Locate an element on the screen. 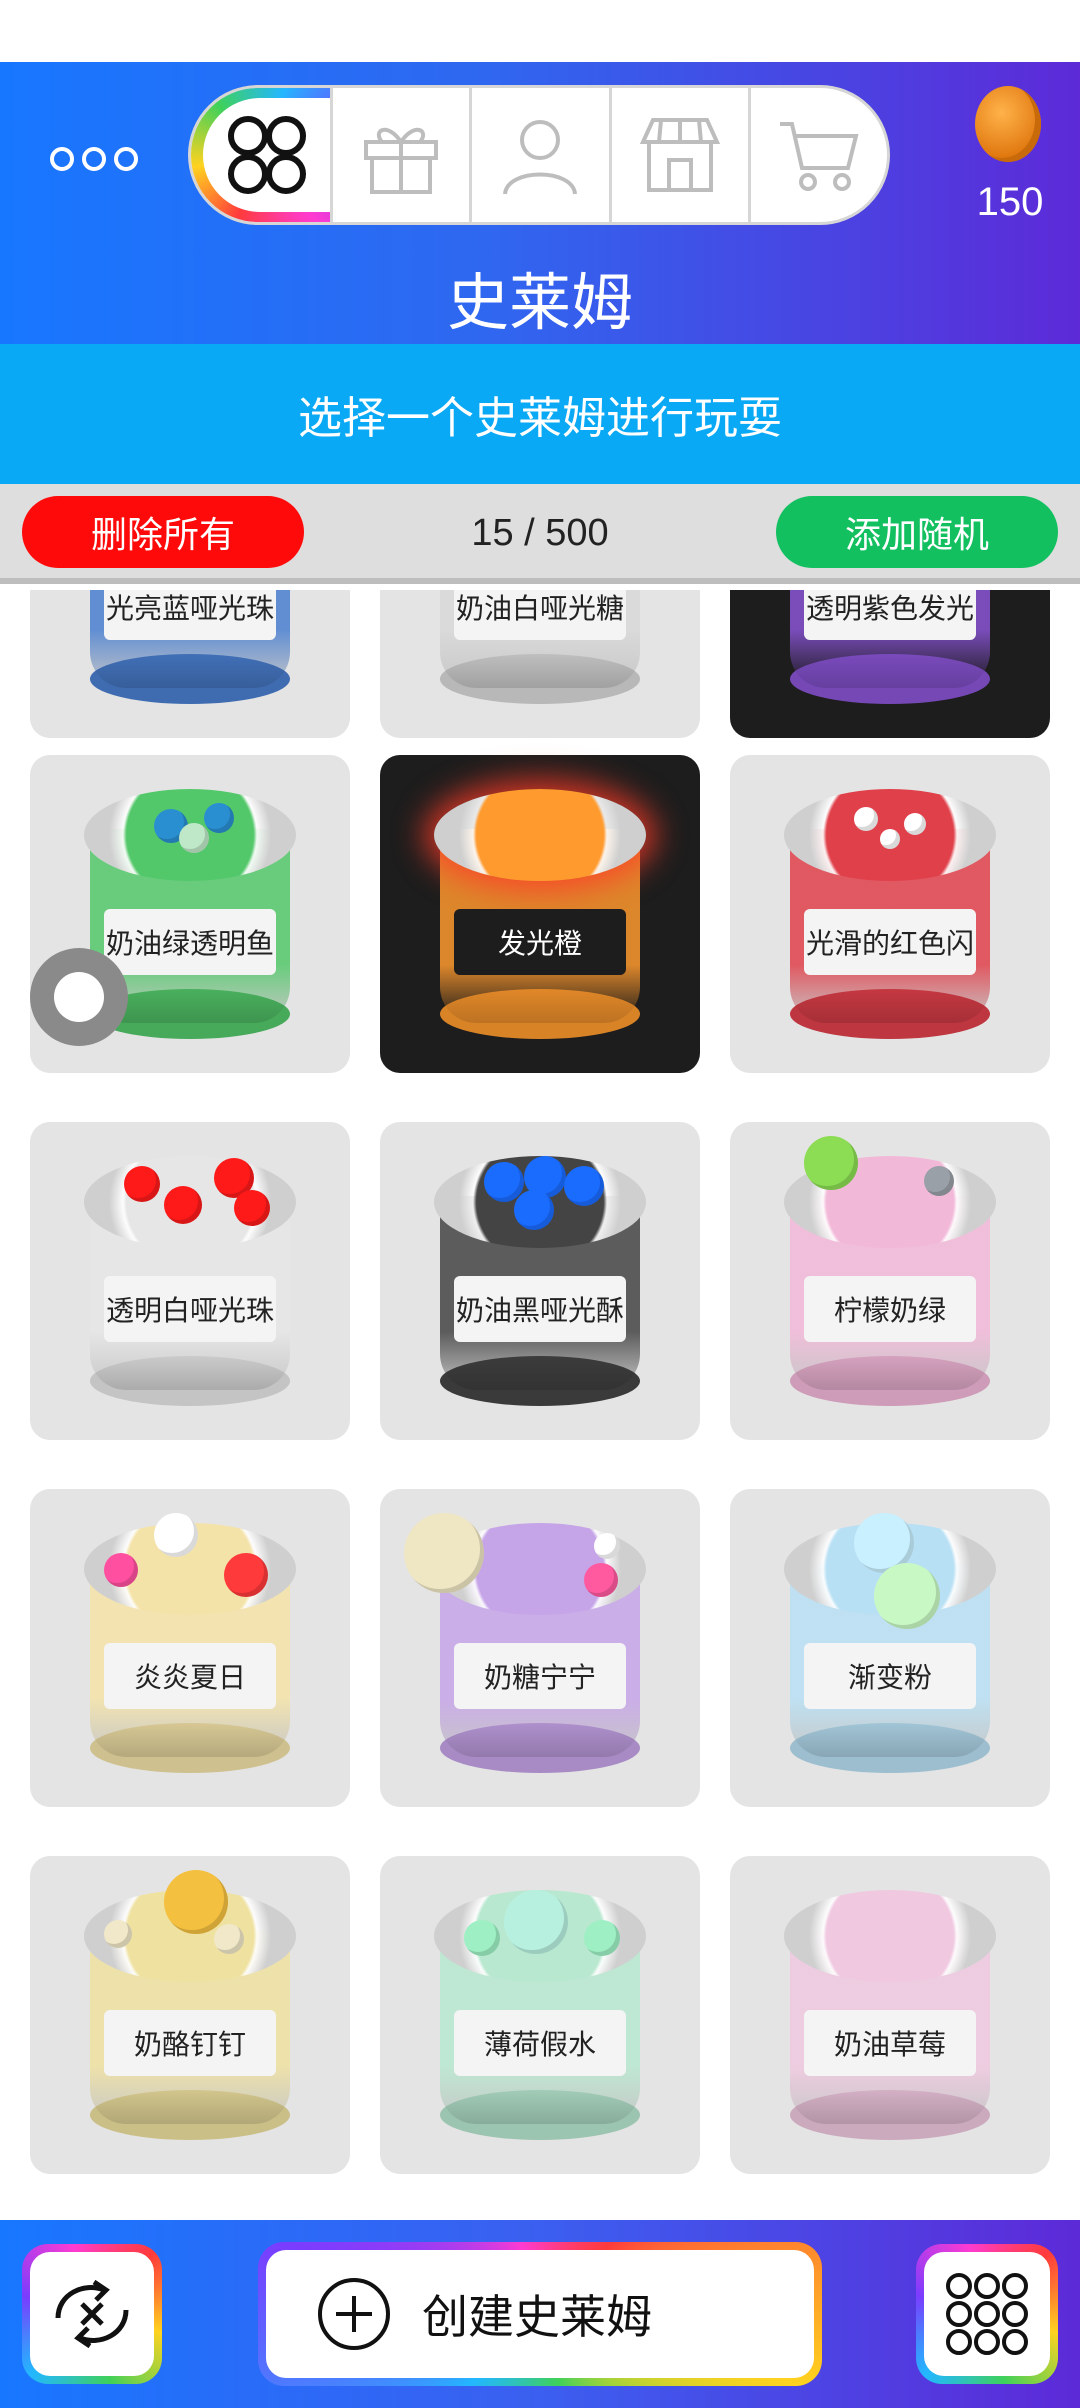  subtitle-banner: 选择一个史莱姆进行玩耍 is located at coordinates (540, 414).